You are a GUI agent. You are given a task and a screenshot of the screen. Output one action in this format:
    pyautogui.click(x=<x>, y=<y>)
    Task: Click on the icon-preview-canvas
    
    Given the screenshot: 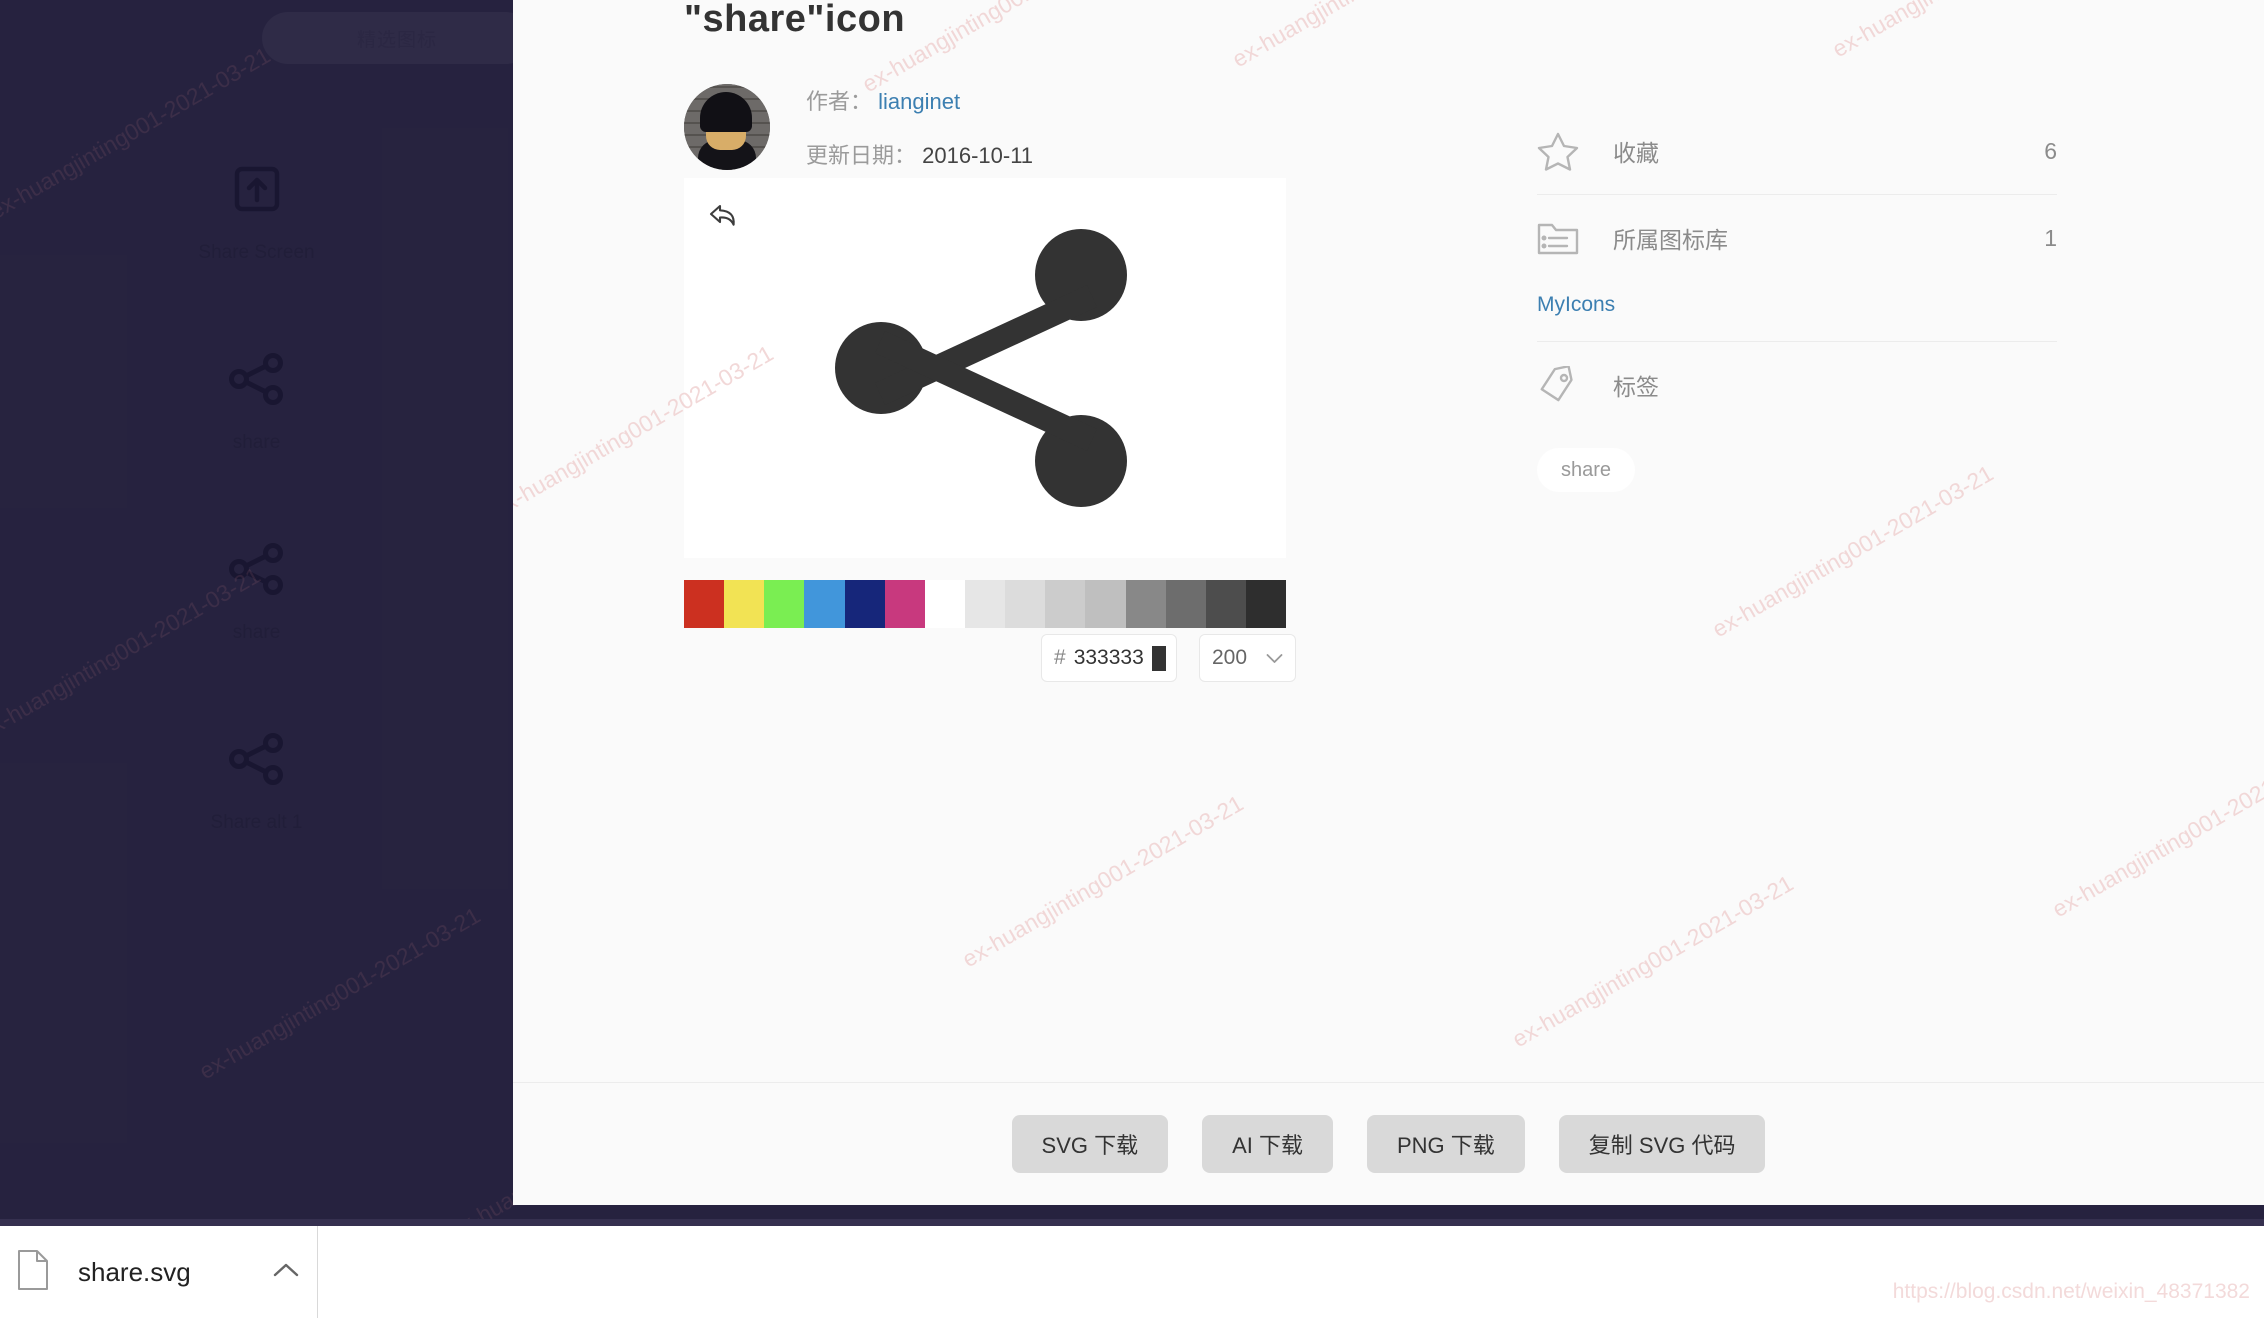 What is the action you would take?
    pyautogui.click(x=985, y=368)
    